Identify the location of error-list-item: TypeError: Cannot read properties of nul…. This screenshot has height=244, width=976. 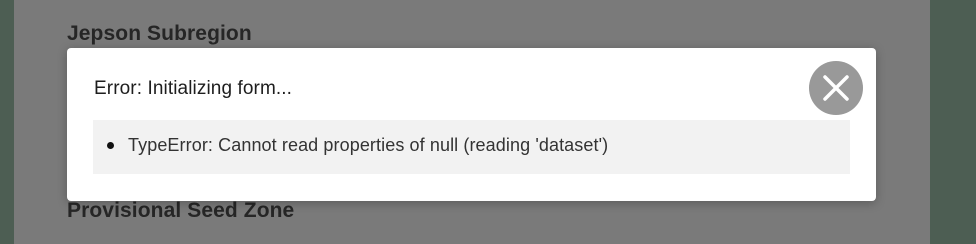
(357, 145).